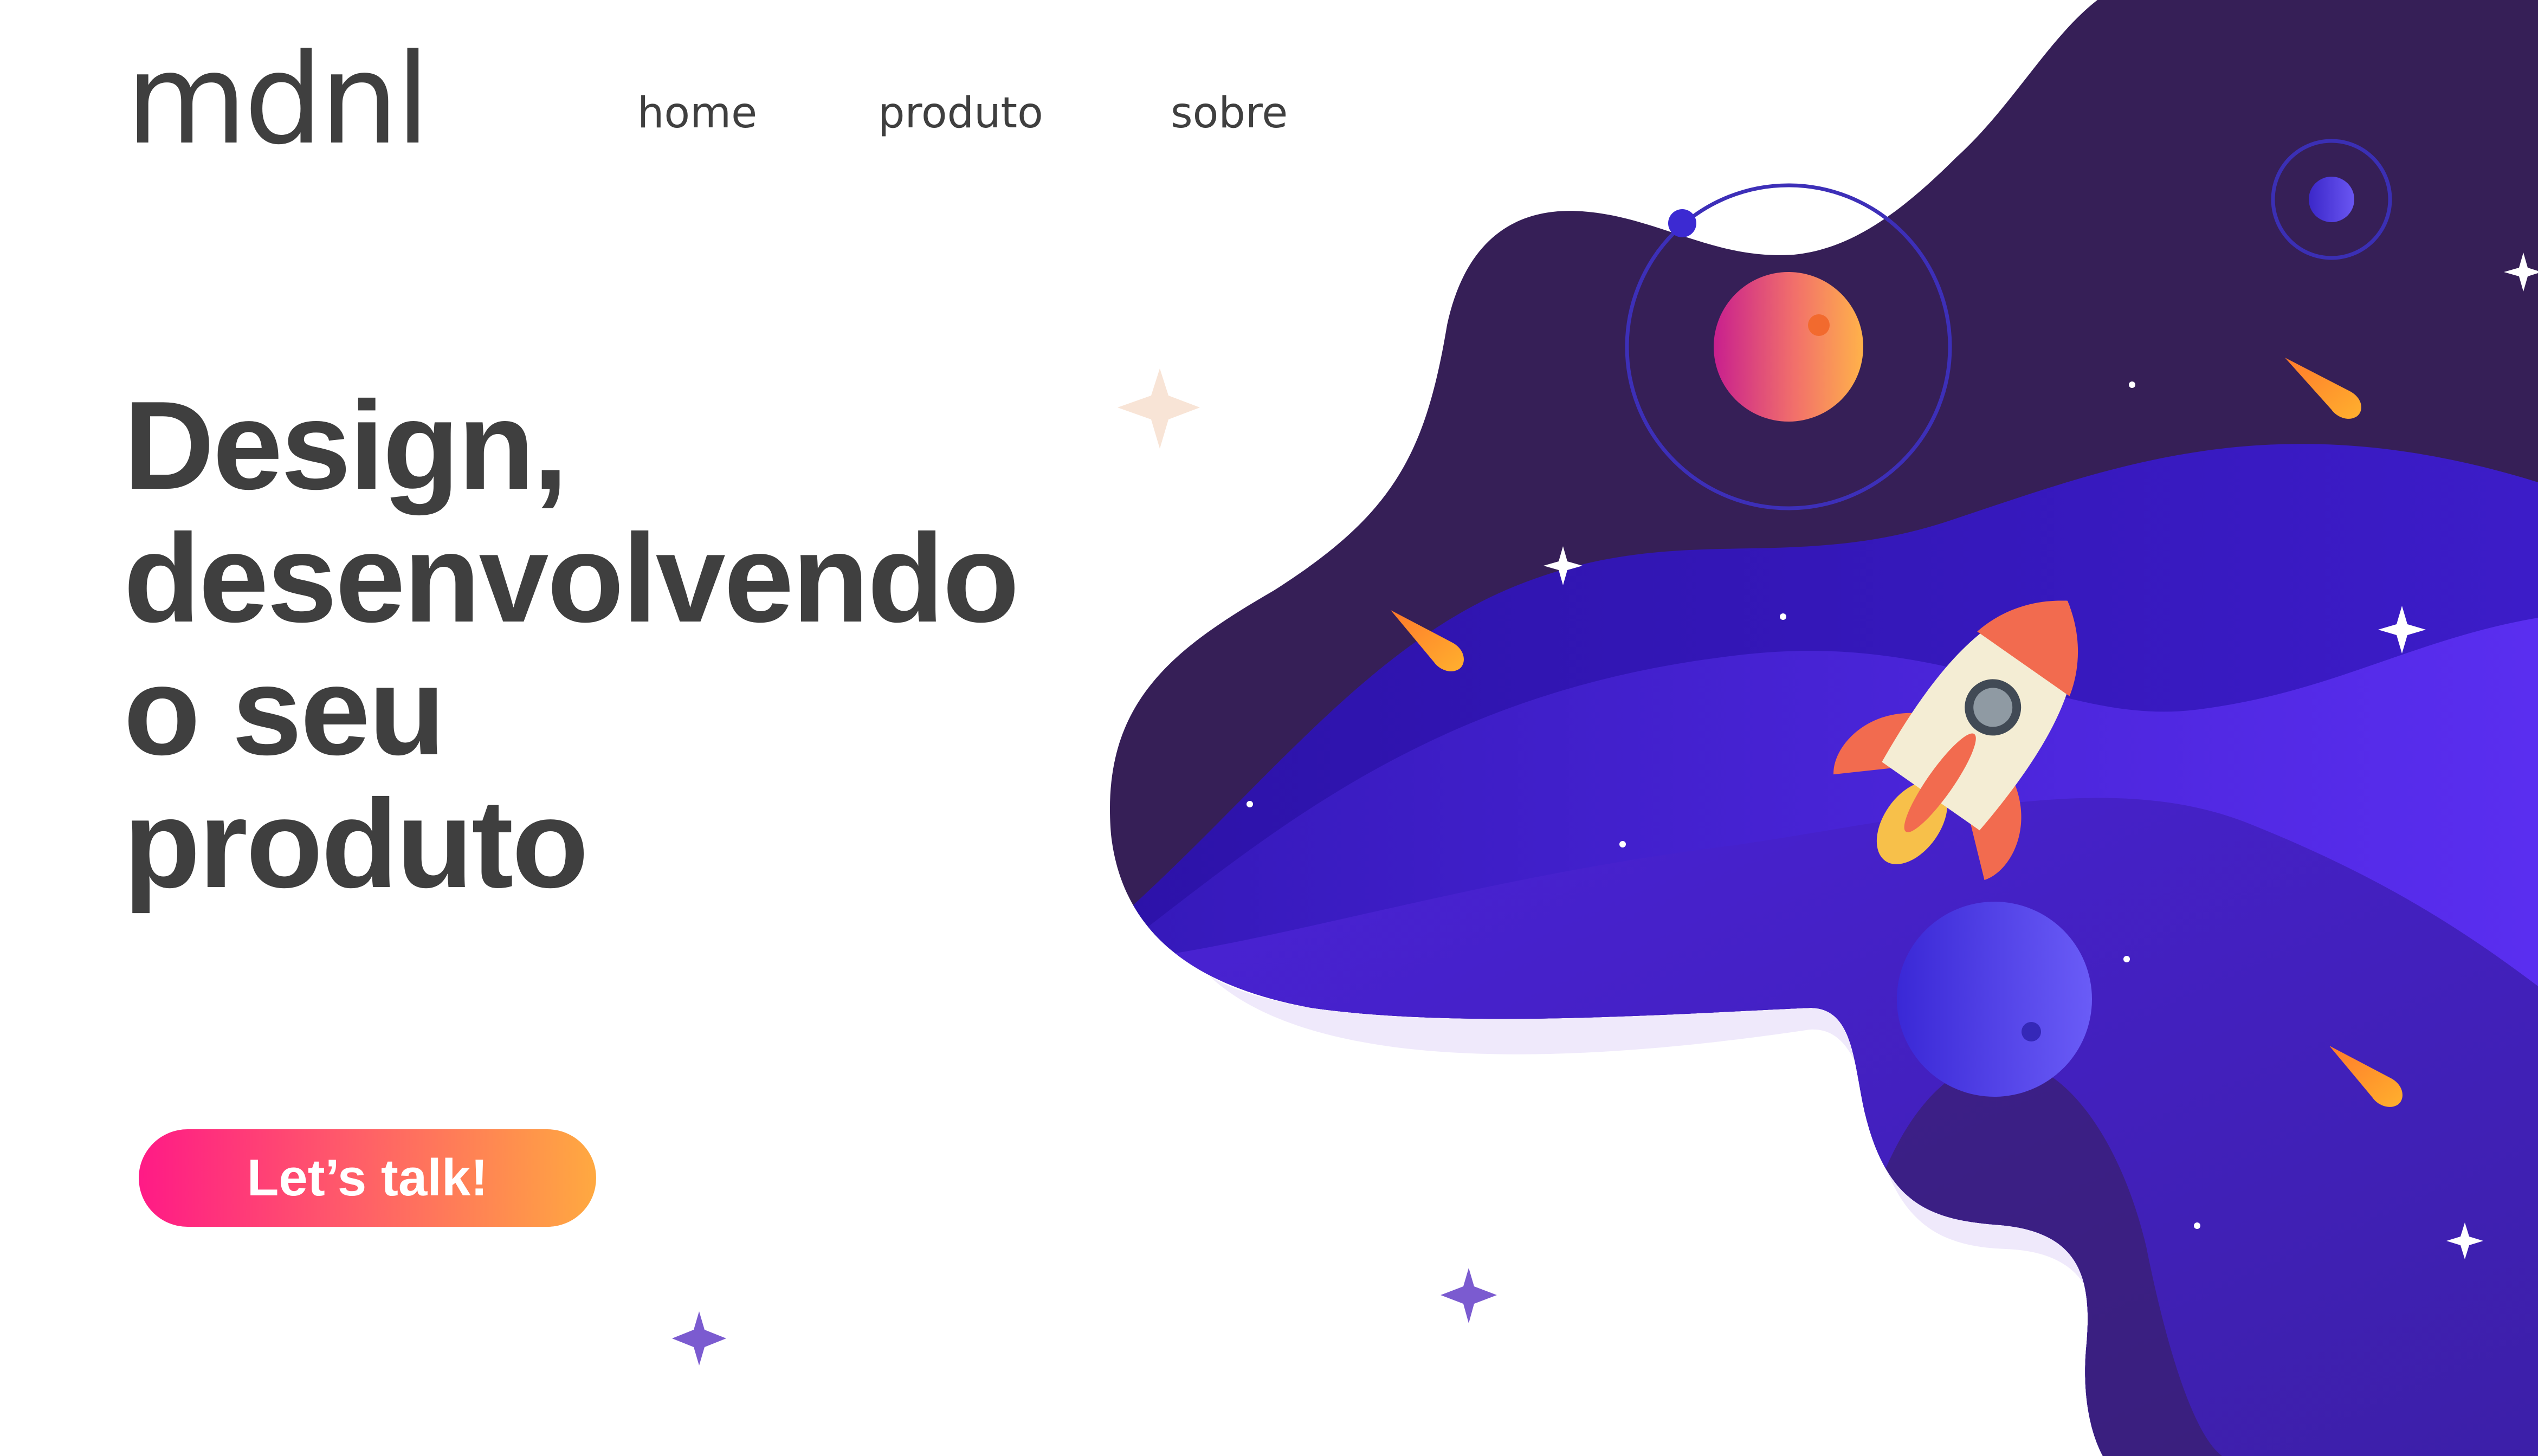  I want to click on orbit-satellite, so click(1682, 223).